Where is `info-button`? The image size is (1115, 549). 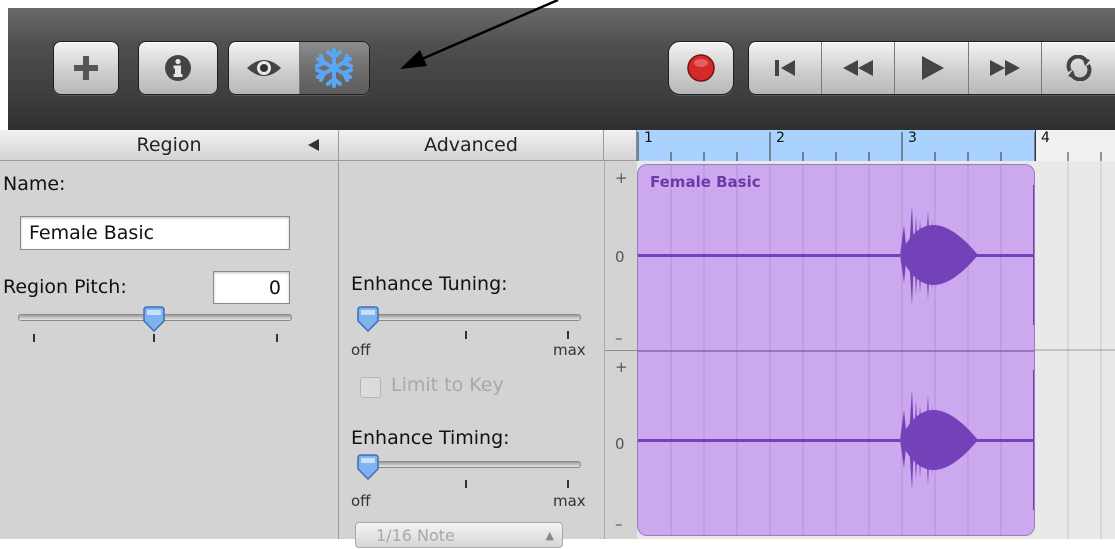
info-button is located at coordinates (178, 68).